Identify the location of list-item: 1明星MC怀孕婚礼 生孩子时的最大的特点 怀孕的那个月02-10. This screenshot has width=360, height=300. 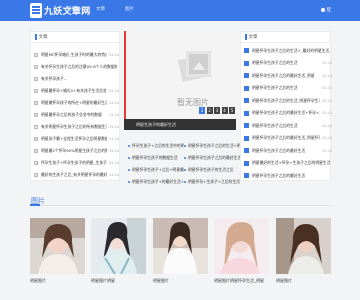
(76, 54).